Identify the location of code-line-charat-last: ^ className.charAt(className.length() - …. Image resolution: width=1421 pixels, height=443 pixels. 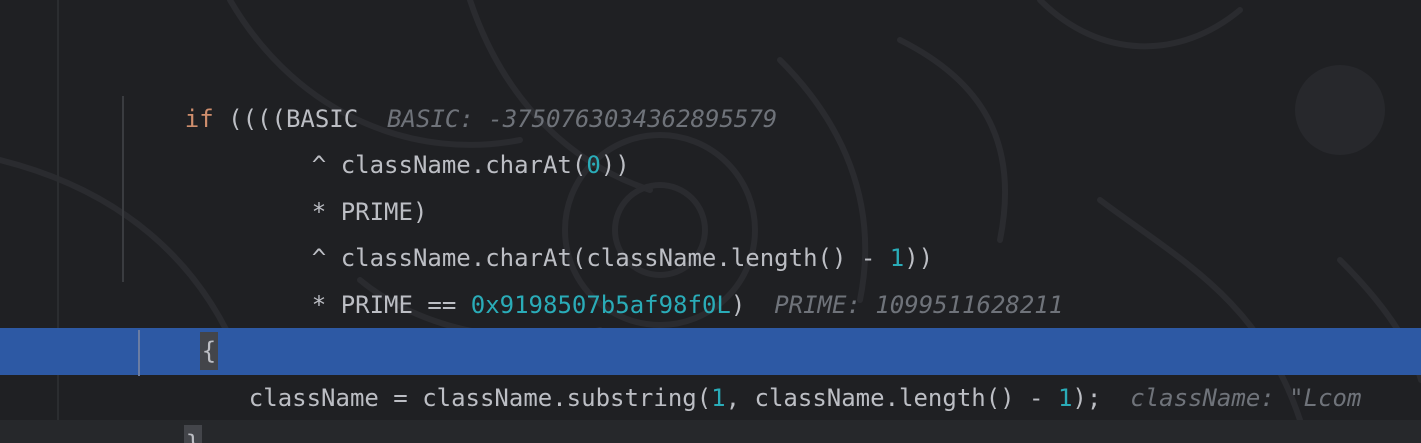
(593, 230).